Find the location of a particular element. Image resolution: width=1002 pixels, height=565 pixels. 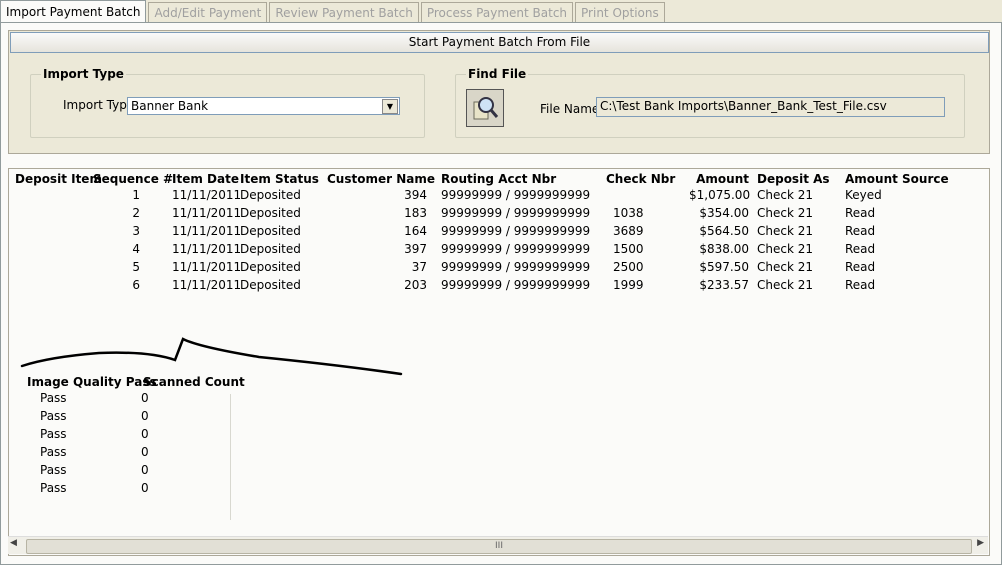

torn-edge-mark is located at coordinates (211, 356).